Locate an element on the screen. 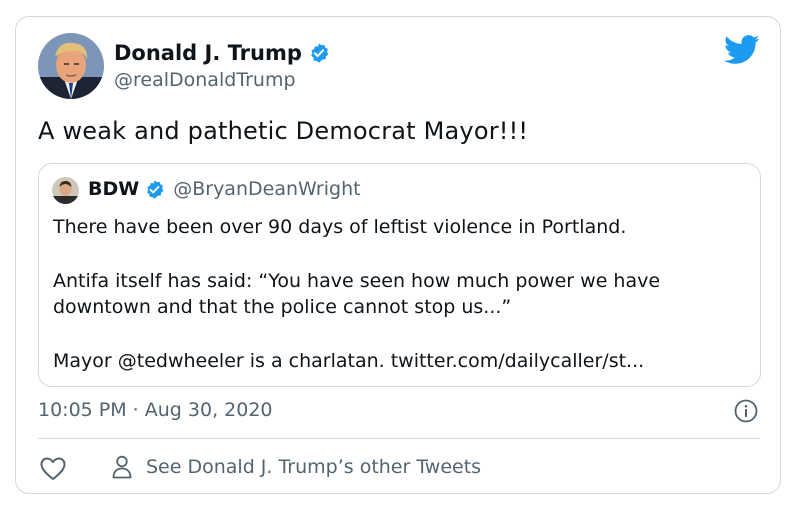 The width and height of the screenshot is (799, 520). person-icon is located at coordinates (122, 467).